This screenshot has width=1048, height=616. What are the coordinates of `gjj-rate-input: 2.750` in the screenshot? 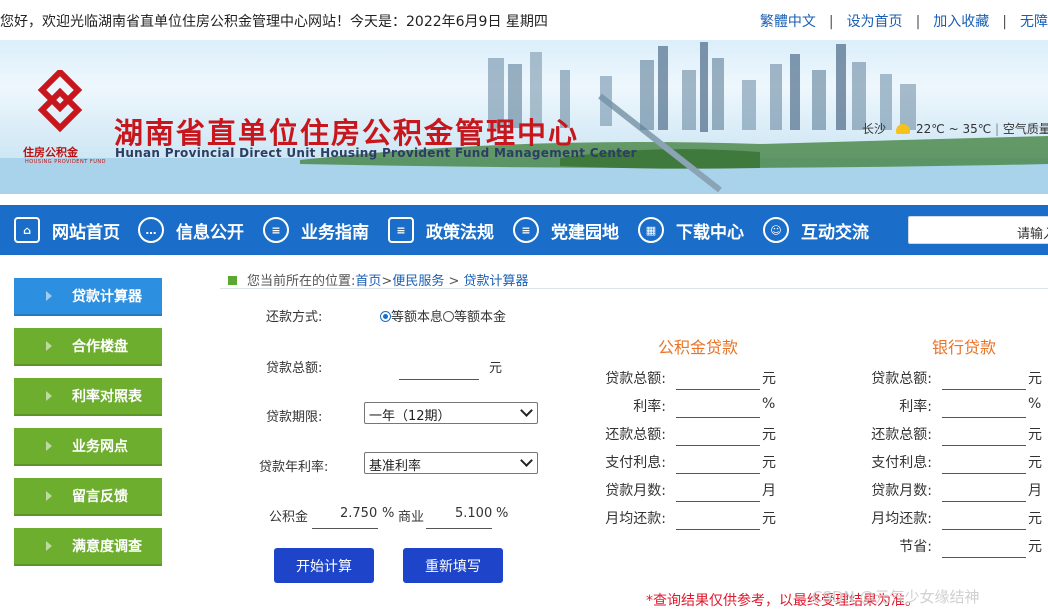 It's located at (358, 513).